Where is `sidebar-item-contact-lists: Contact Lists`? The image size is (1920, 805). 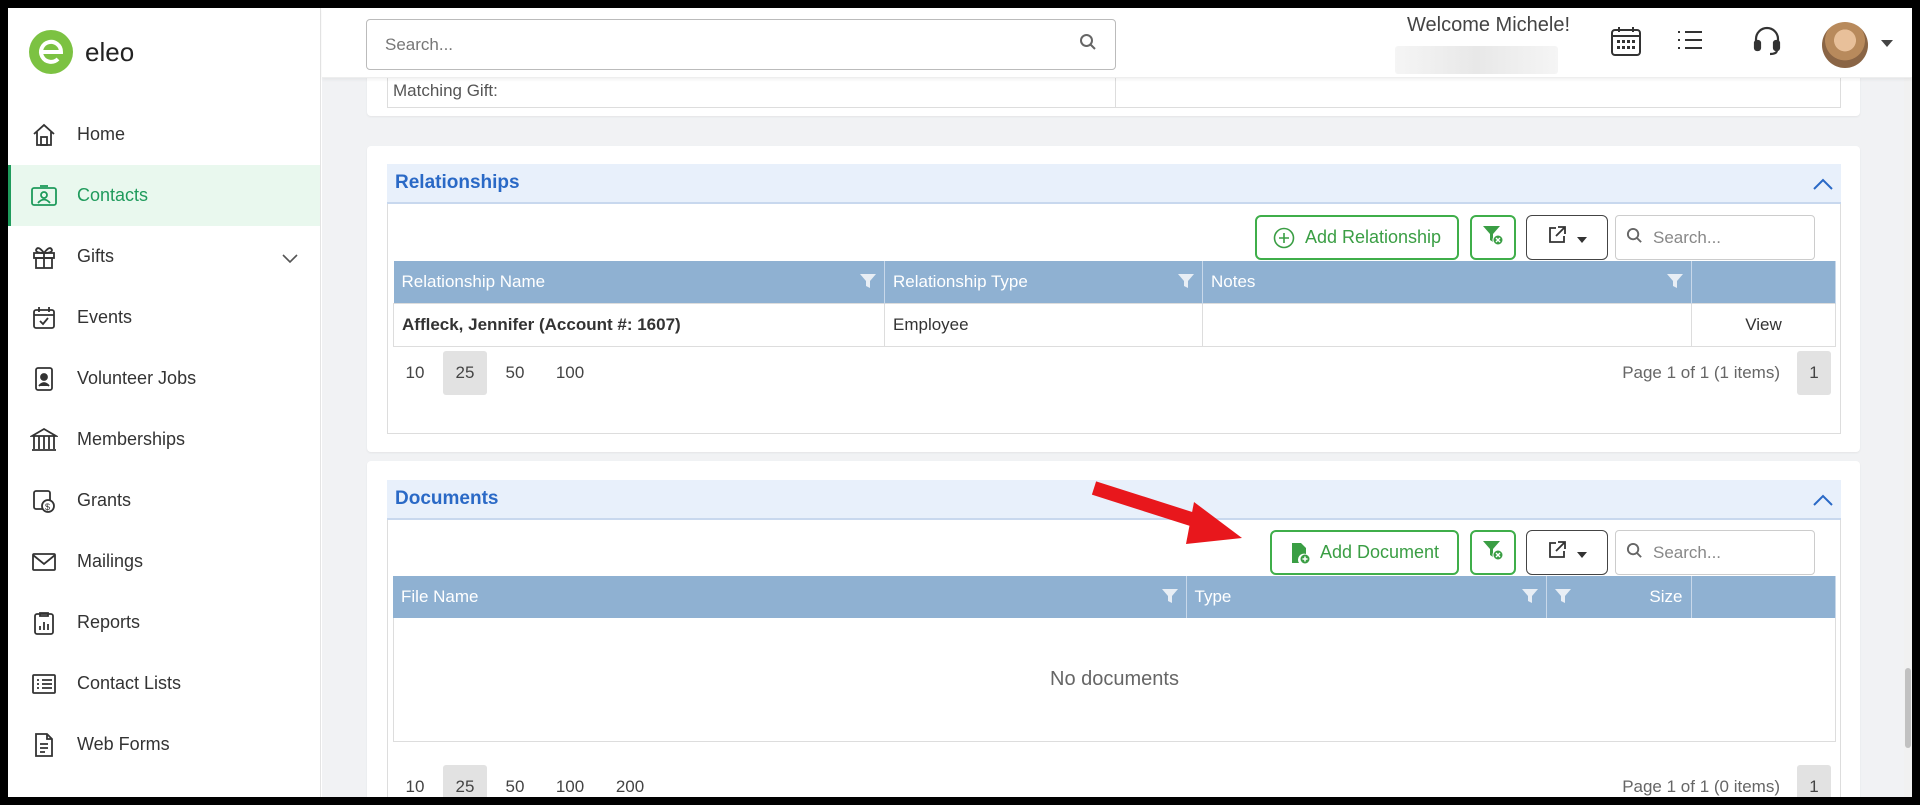
sidebar-item-contact-lists: Contact Lists is located at coordinates (164, 683).